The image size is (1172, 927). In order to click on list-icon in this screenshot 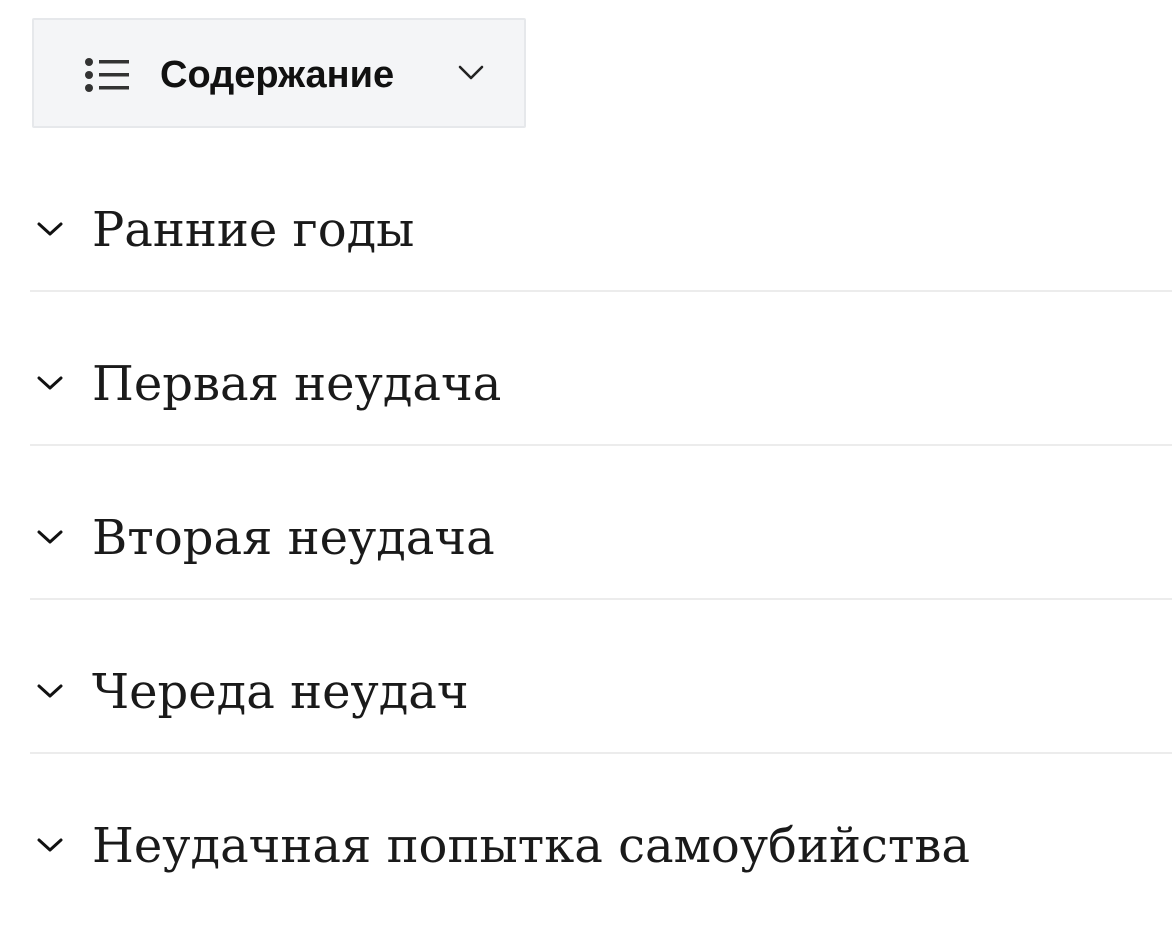, I will do `click(107, 75)`.